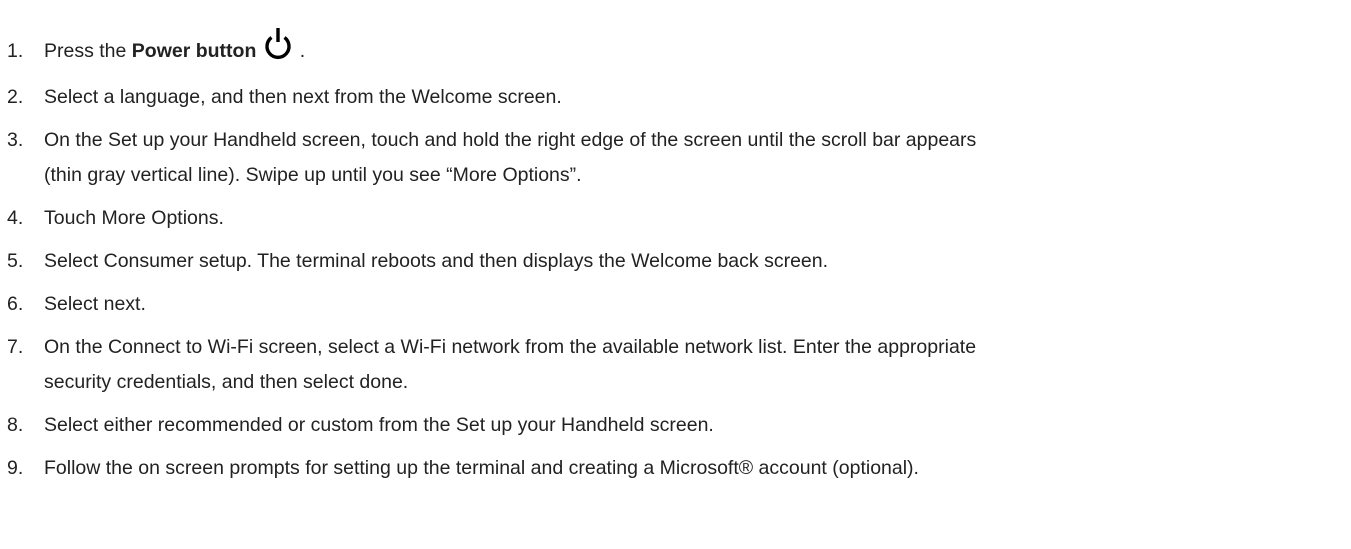 The image size is (1351, 549). I want to click on step-number: 1., so click(15, 51).